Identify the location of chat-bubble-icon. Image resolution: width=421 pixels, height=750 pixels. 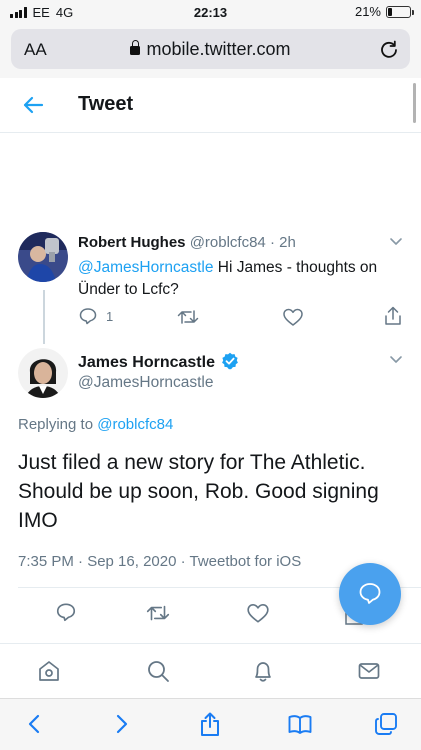
(370, 593).